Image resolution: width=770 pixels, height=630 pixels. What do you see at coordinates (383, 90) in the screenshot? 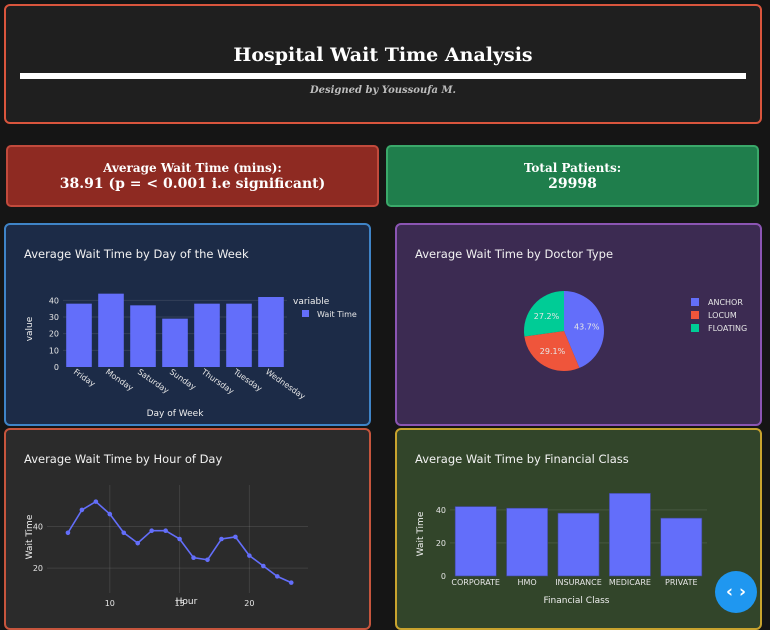
I see `designer-credit: Designed by Youssoufa M.` at bounding box center [383, 90].